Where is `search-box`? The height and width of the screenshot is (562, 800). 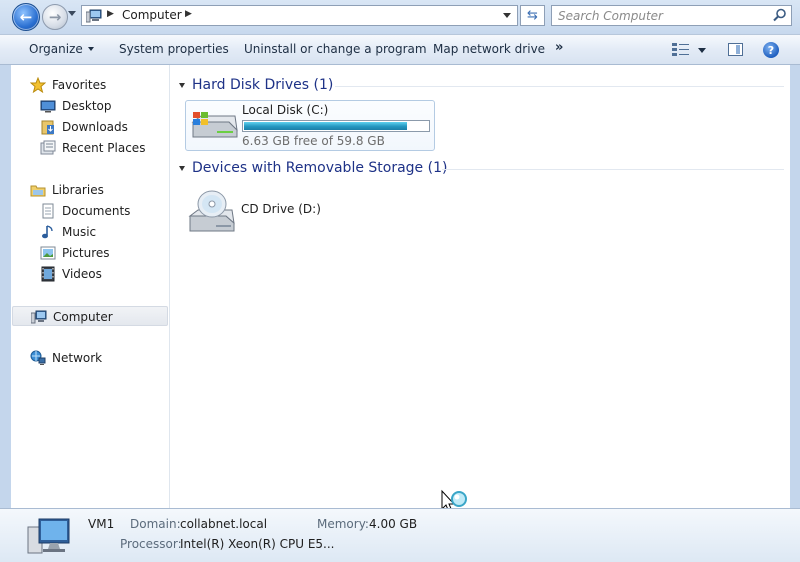 search-box is located at coordinates (671, 15).